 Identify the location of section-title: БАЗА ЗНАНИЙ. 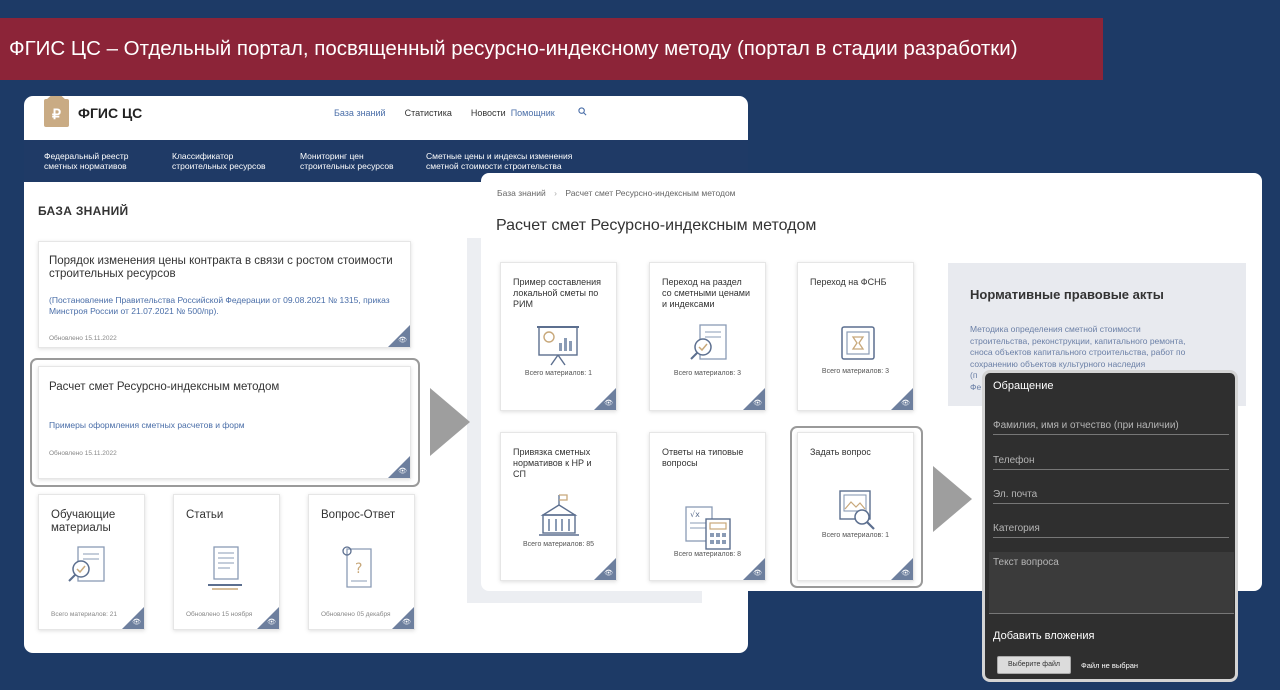
(83, 211).